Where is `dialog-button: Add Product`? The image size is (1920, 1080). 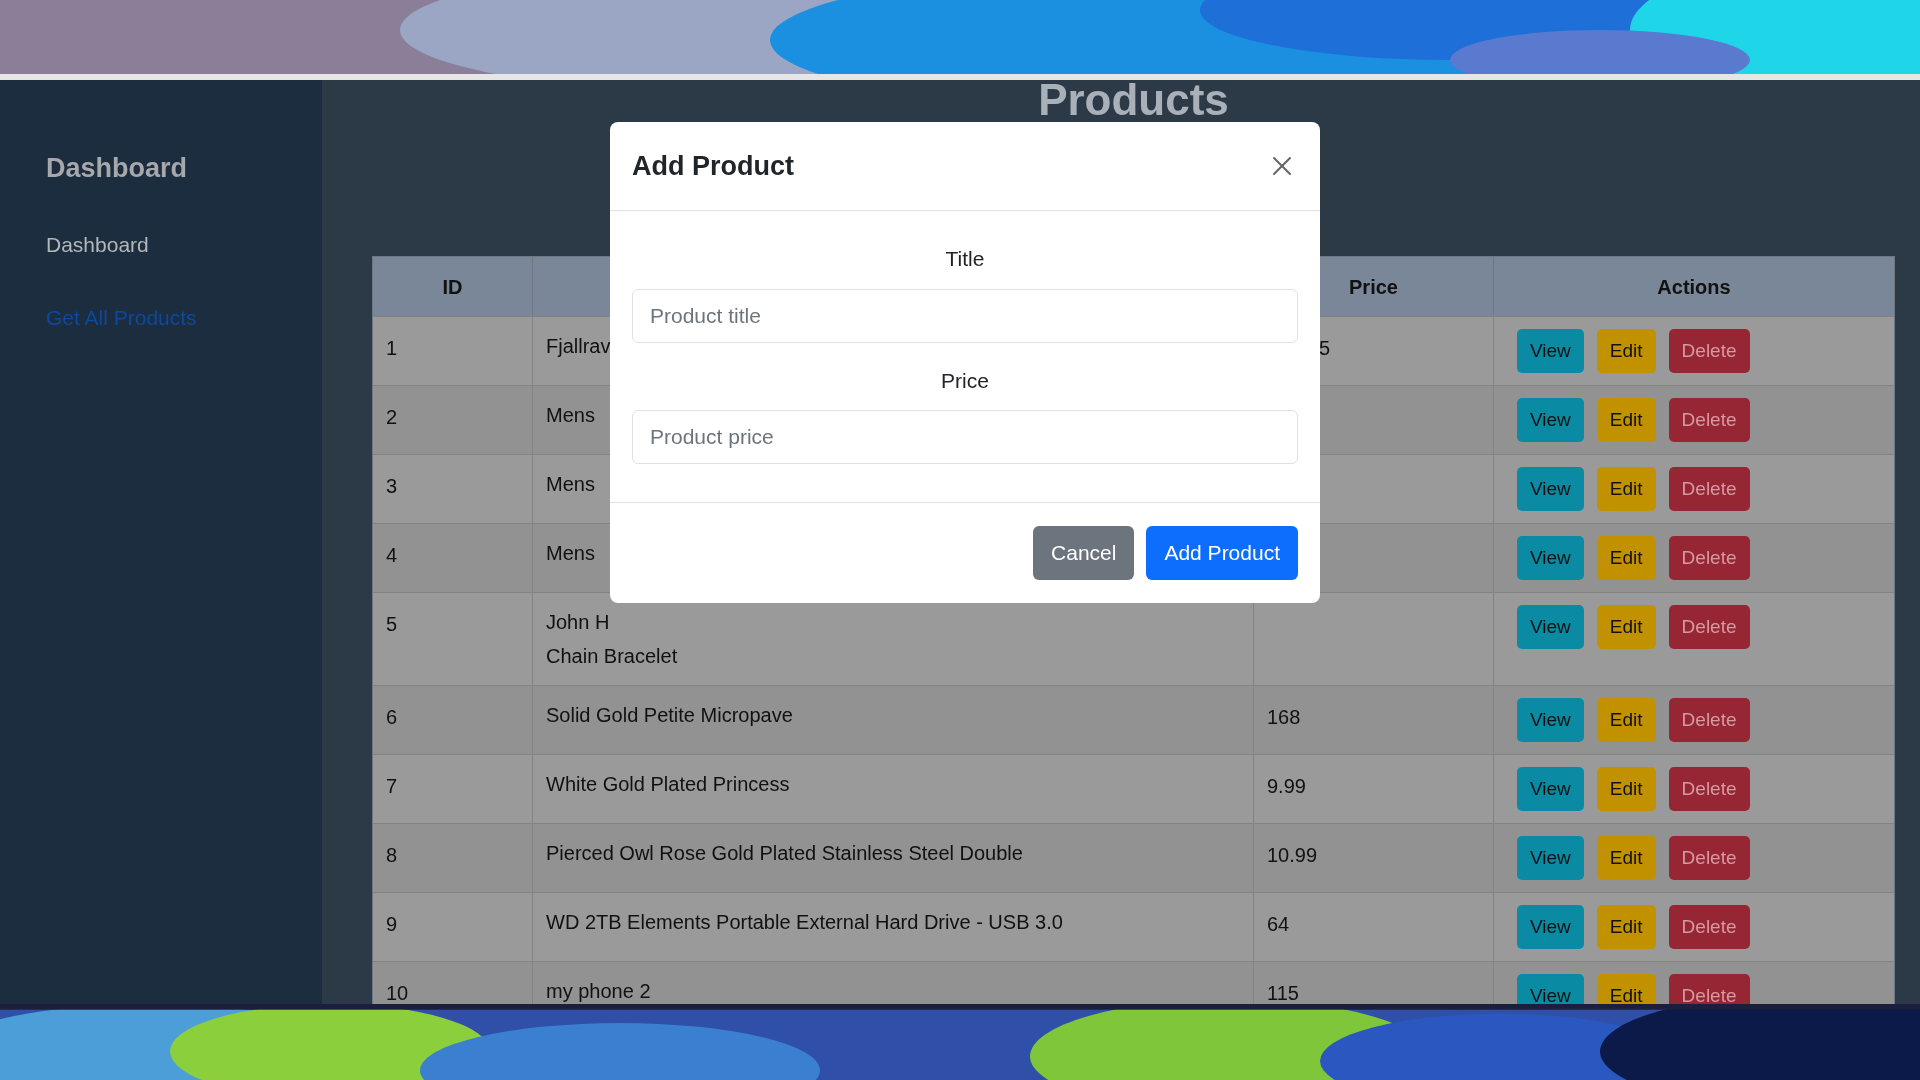
dialog-button: Add Product is located at coordinates (1222, 553).